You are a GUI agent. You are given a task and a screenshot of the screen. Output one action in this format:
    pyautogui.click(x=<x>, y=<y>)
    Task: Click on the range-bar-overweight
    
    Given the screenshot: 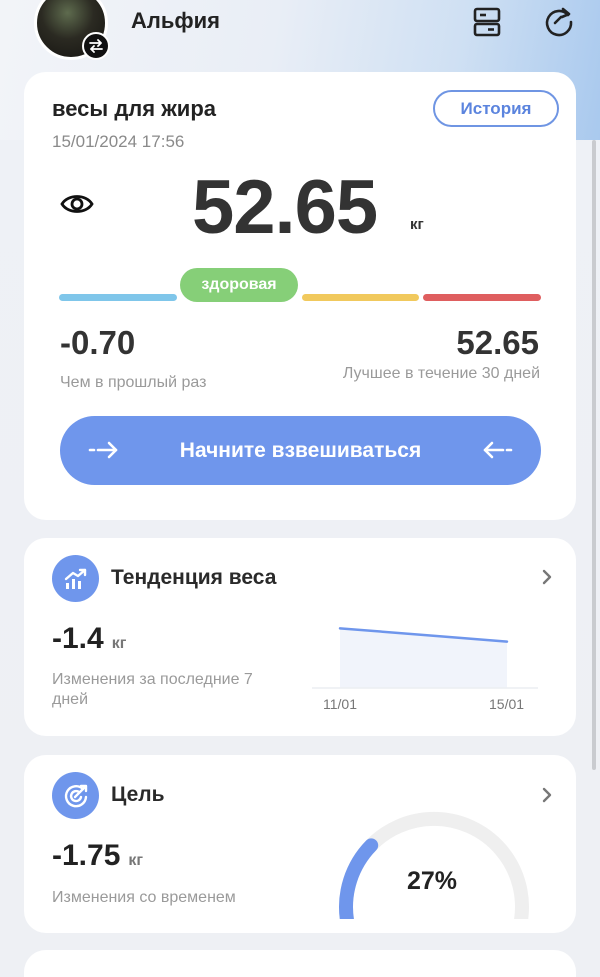 What is the action you would take?
    pyautogui.click(x=360, y=297)
    